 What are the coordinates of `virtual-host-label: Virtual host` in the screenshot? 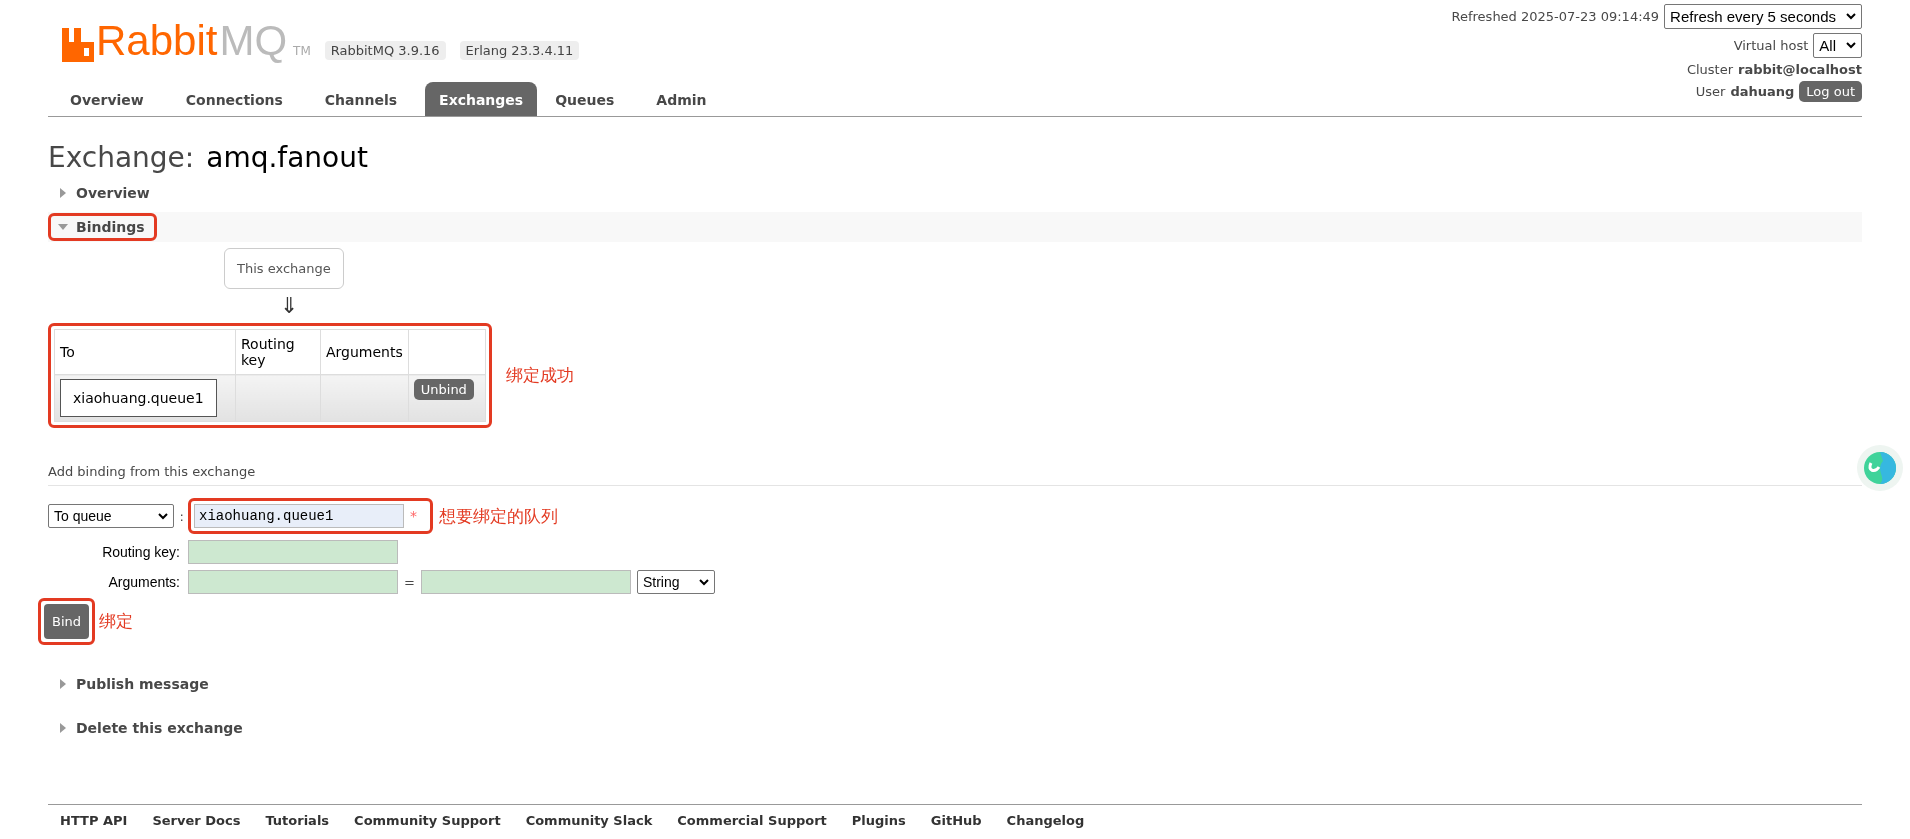 It's located at (1771, 45).